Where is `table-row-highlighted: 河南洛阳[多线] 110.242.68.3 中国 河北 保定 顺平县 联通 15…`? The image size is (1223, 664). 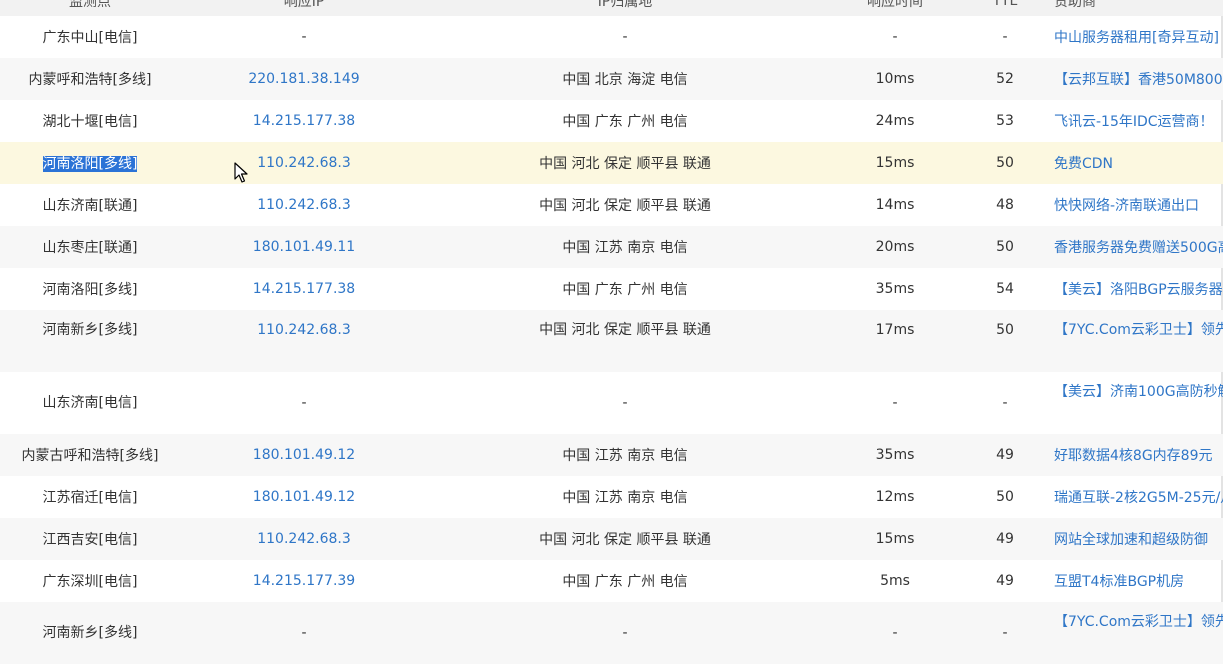 table-row-highlighted: 河南洛阳[多线] 110.242.68.3 中国 河北 保定 顺平县 联通 15… is located at coordinates (611, 163).